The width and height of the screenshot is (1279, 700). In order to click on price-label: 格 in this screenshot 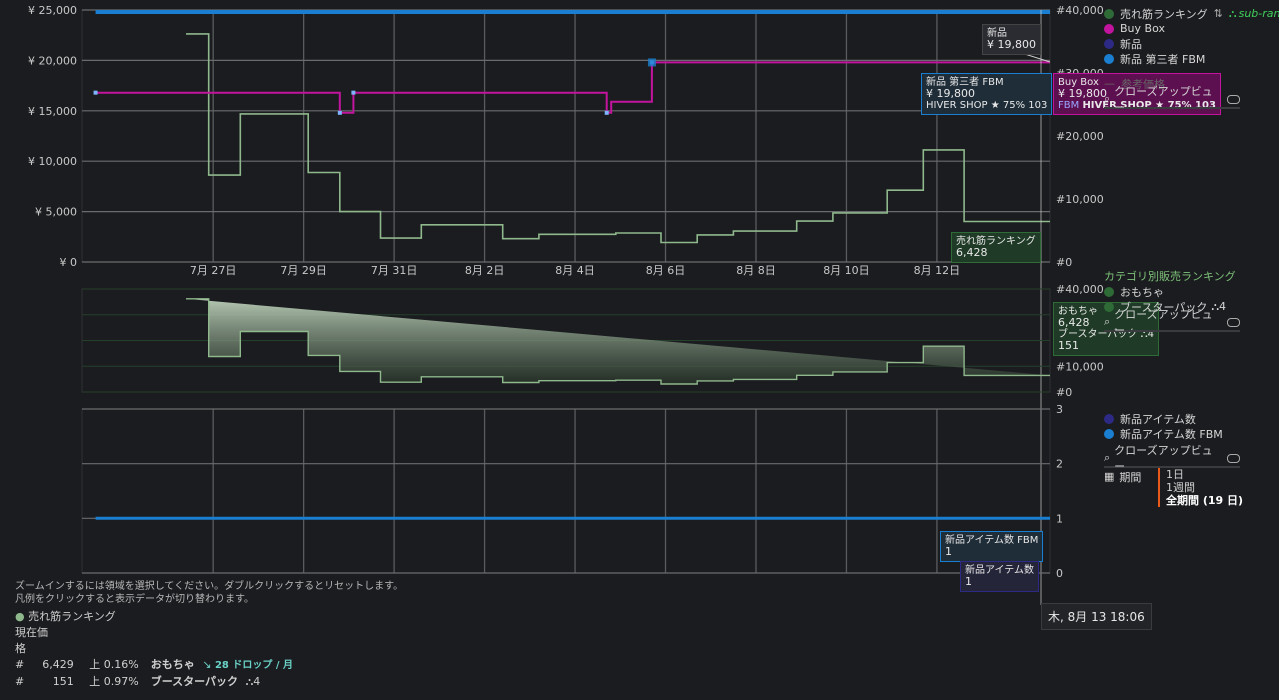, I will do `click(20, 648)`.